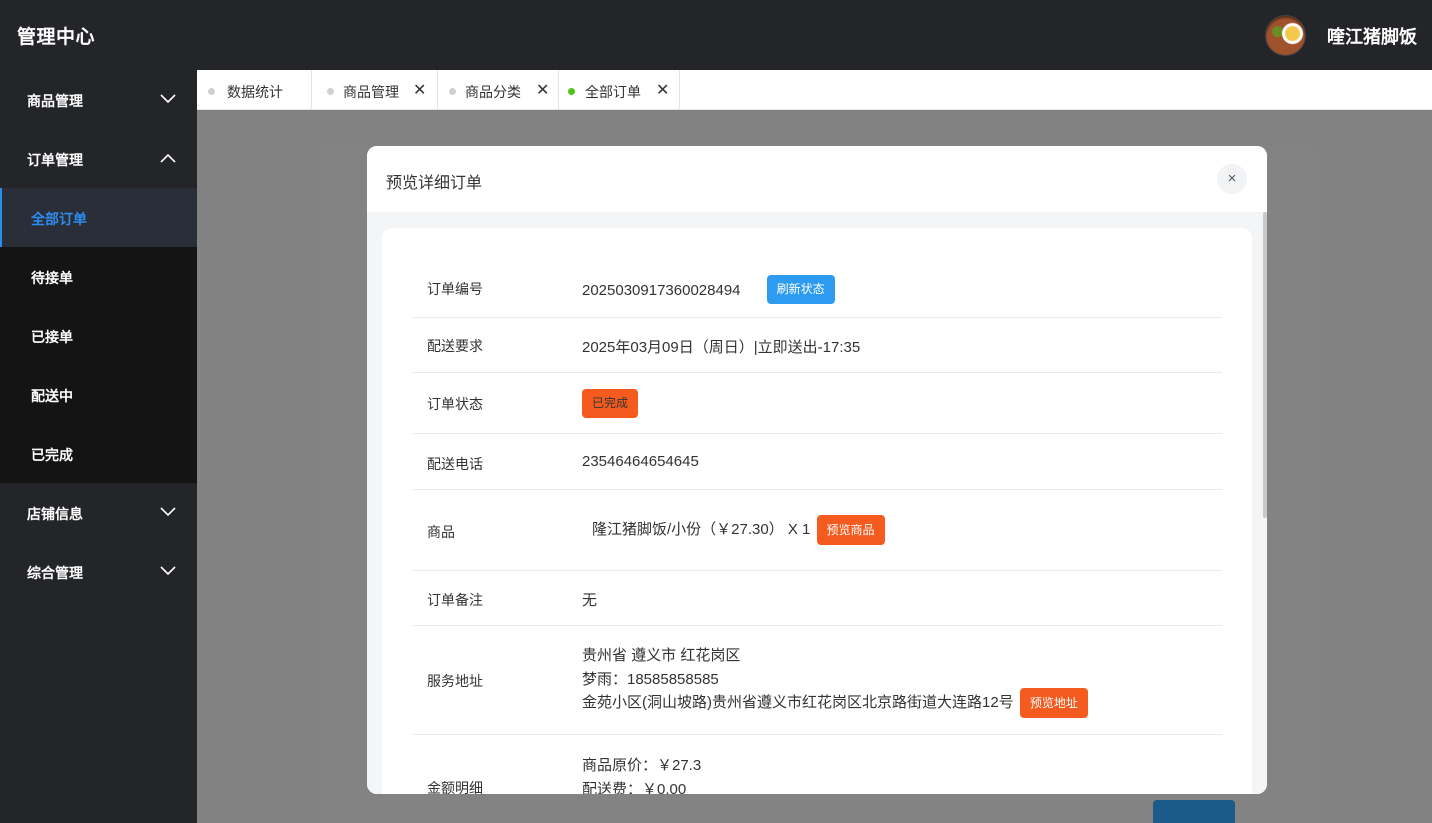 The height and width of the screenshot is (823, 1432). Describe the element at coordinates (661, 655) in the screenshot. I see `address-line-region: 贵州省 遵义市 红花岗区` at that location.